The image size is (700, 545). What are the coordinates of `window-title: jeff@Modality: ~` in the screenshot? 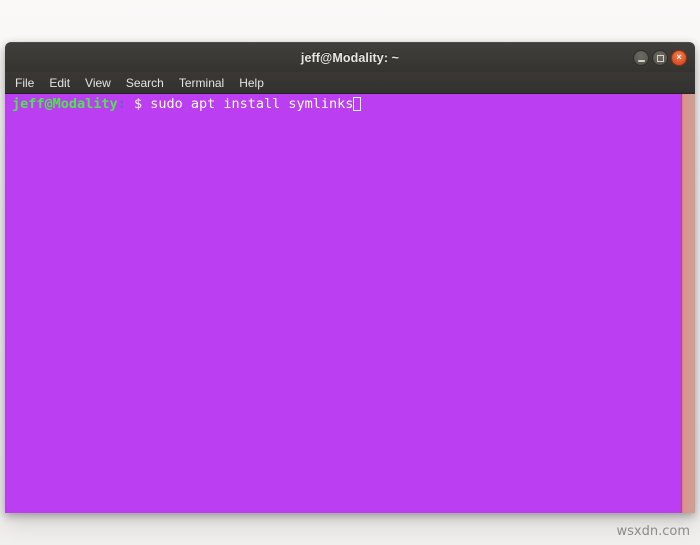 It's located at (350, 57).